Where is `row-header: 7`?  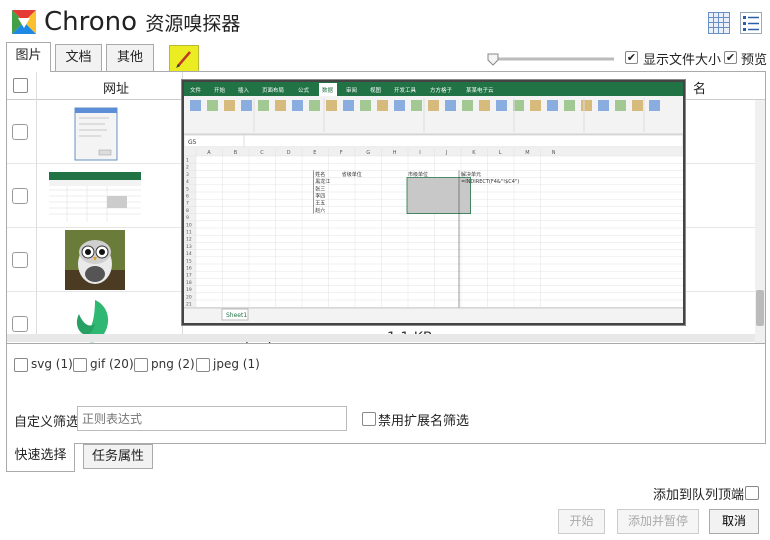
row-header: 7 is located at coordinates (187, 204).